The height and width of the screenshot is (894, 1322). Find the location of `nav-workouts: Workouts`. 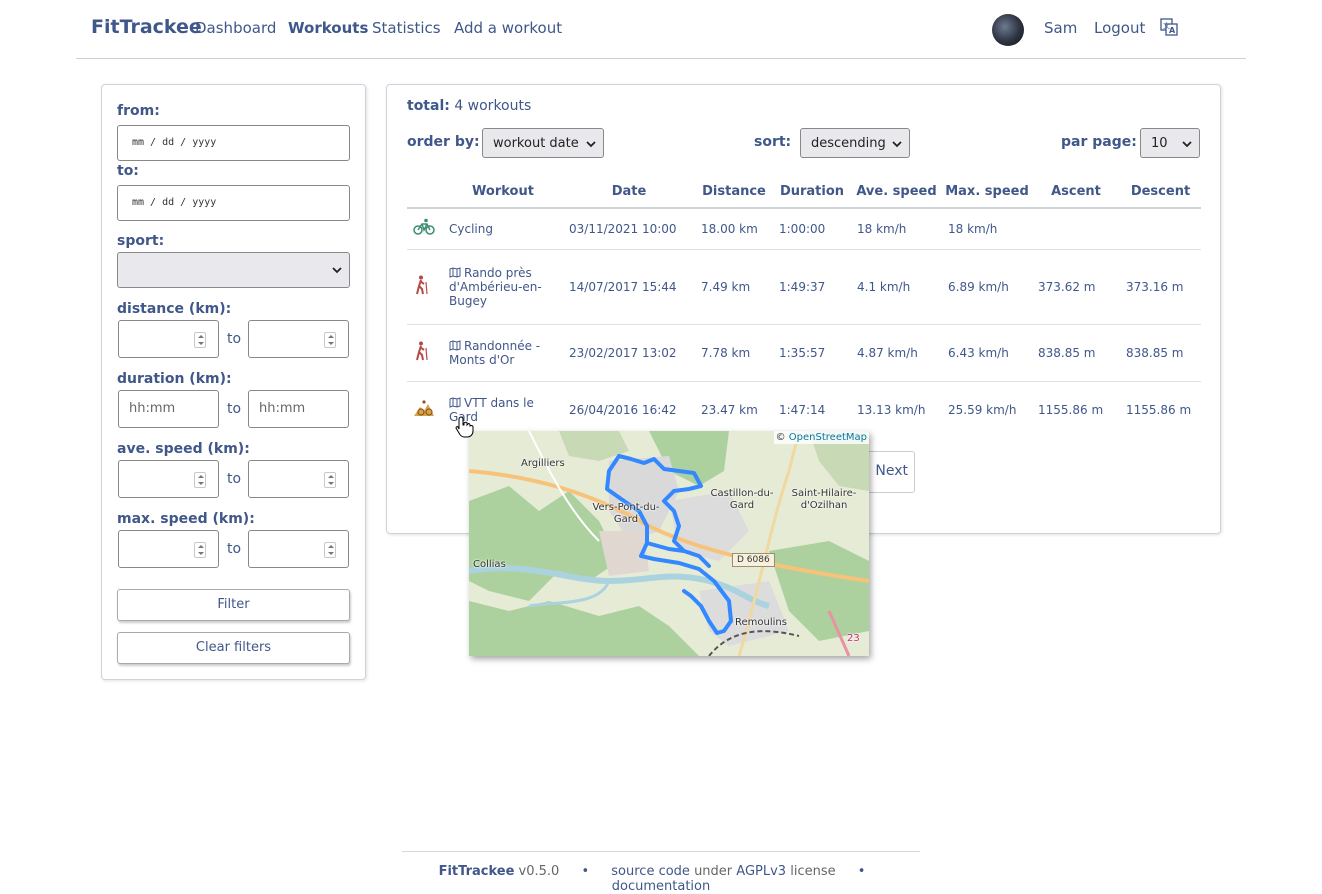

nav-workouts: Workouts is located at coordinates (328, 28).